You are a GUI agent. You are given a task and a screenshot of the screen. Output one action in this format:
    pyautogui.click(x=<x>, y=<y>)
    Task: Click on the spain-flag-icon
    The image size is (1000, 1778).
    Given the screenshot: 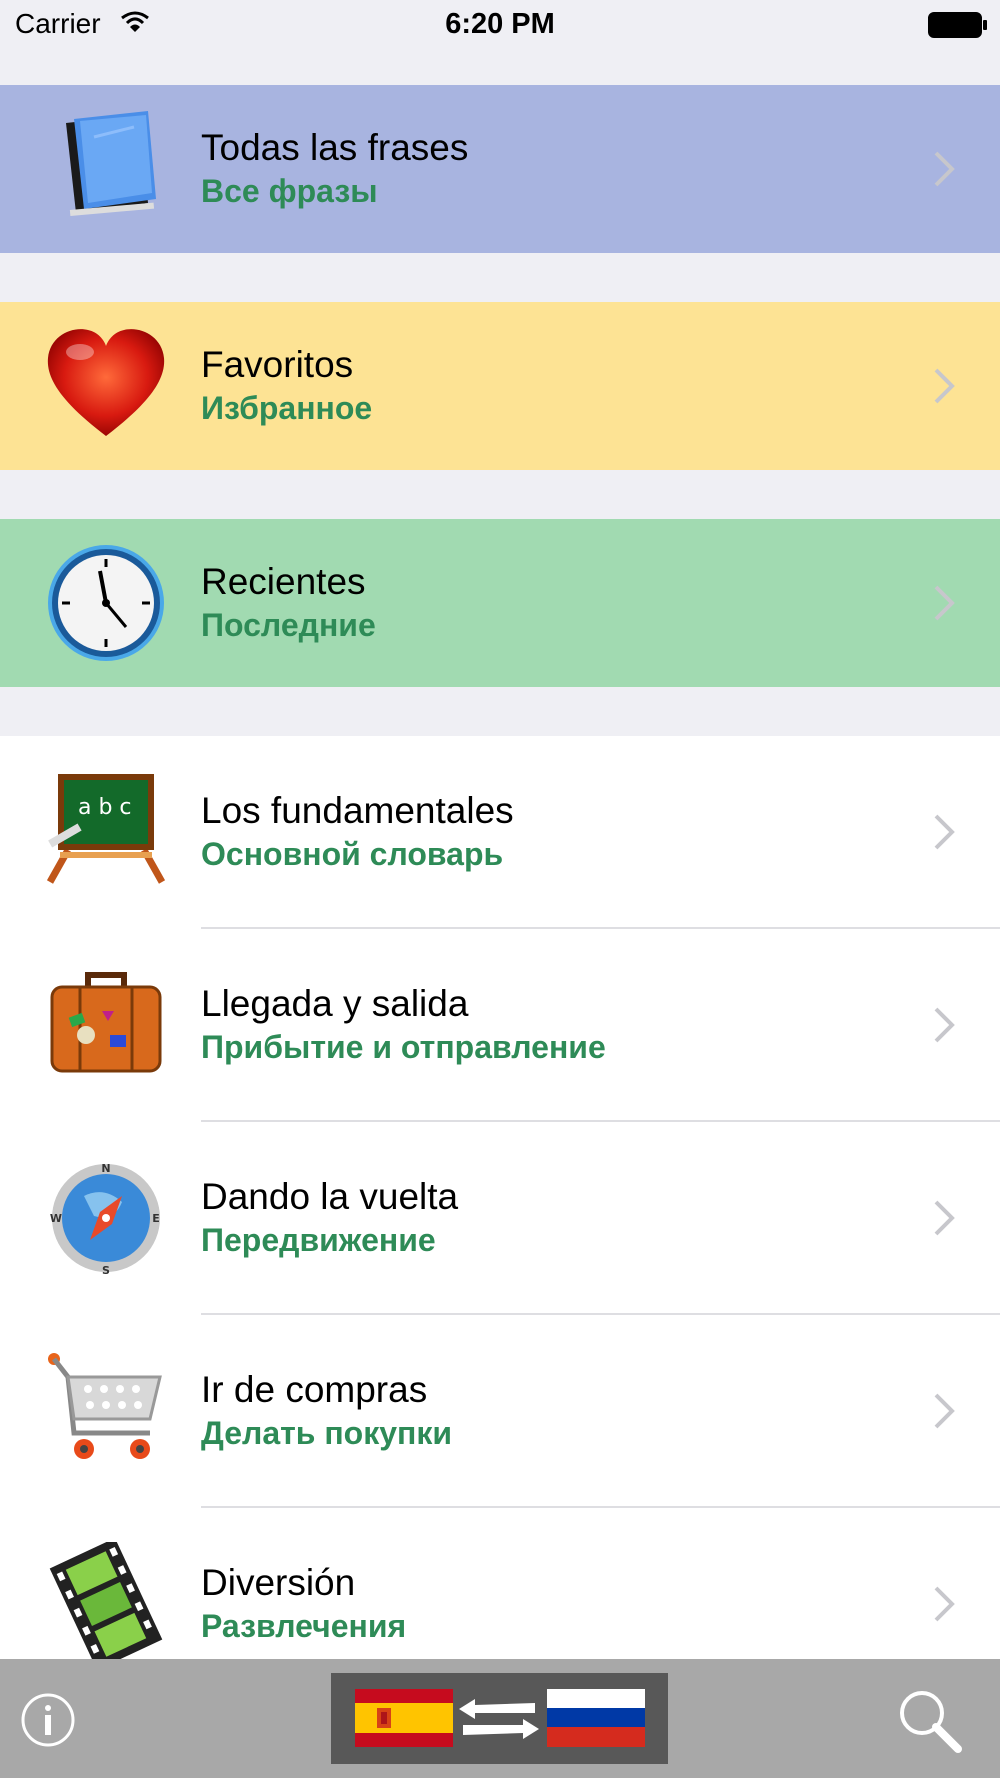 What is the action you would take?
    pyautogui.click(x=404, y=1718)
    